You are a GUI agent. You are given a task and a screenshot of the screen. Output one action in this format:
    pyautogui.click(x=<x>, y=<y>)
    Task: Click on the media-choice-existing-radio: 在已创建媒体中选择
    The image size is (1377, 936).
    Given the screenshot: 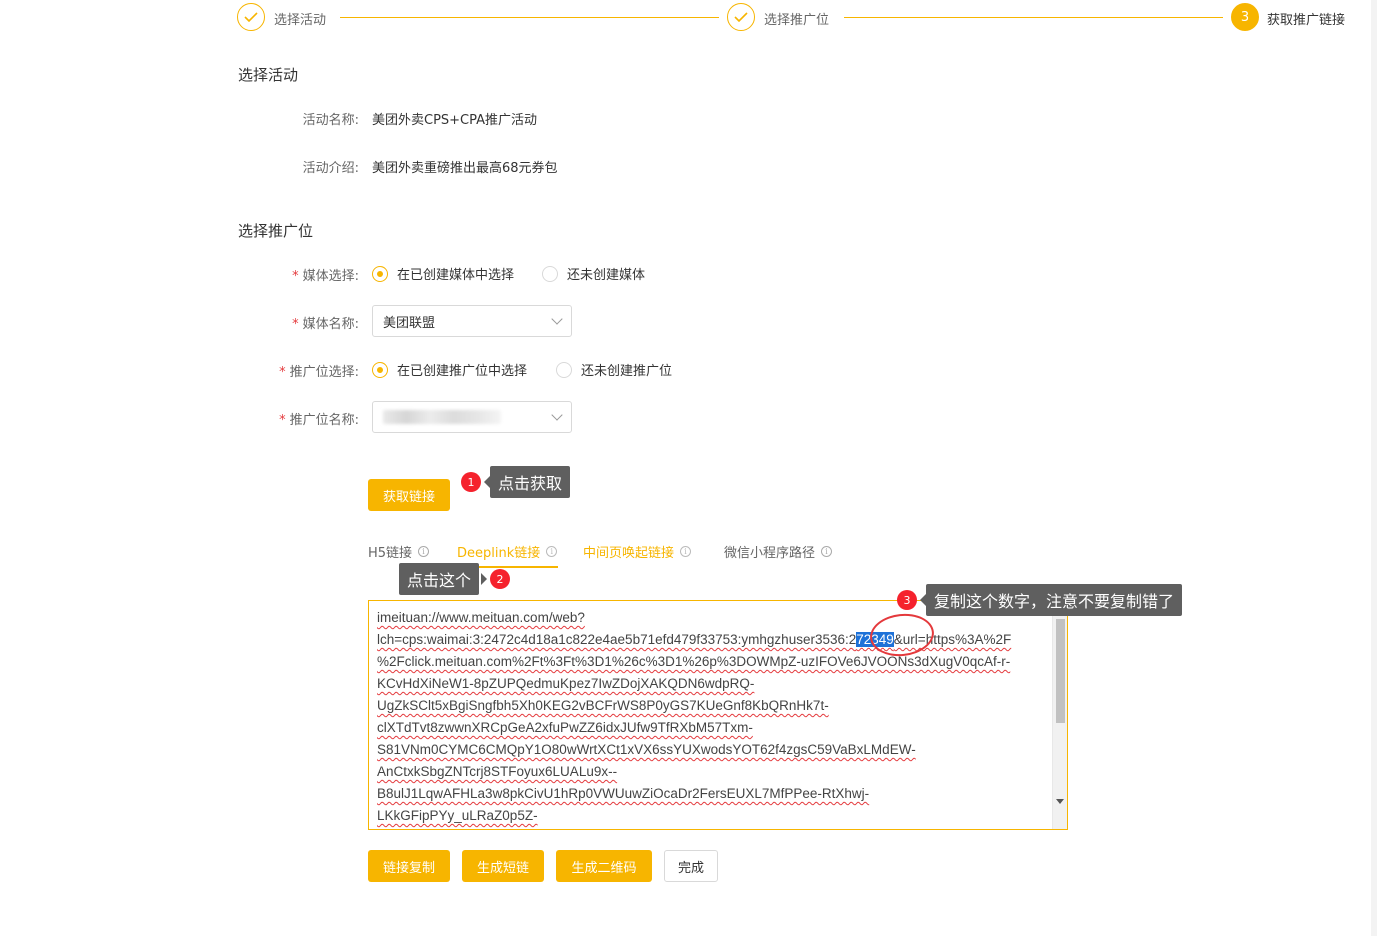 What is the action you would take?
    pyautogui.click(x=443, y=273)
    